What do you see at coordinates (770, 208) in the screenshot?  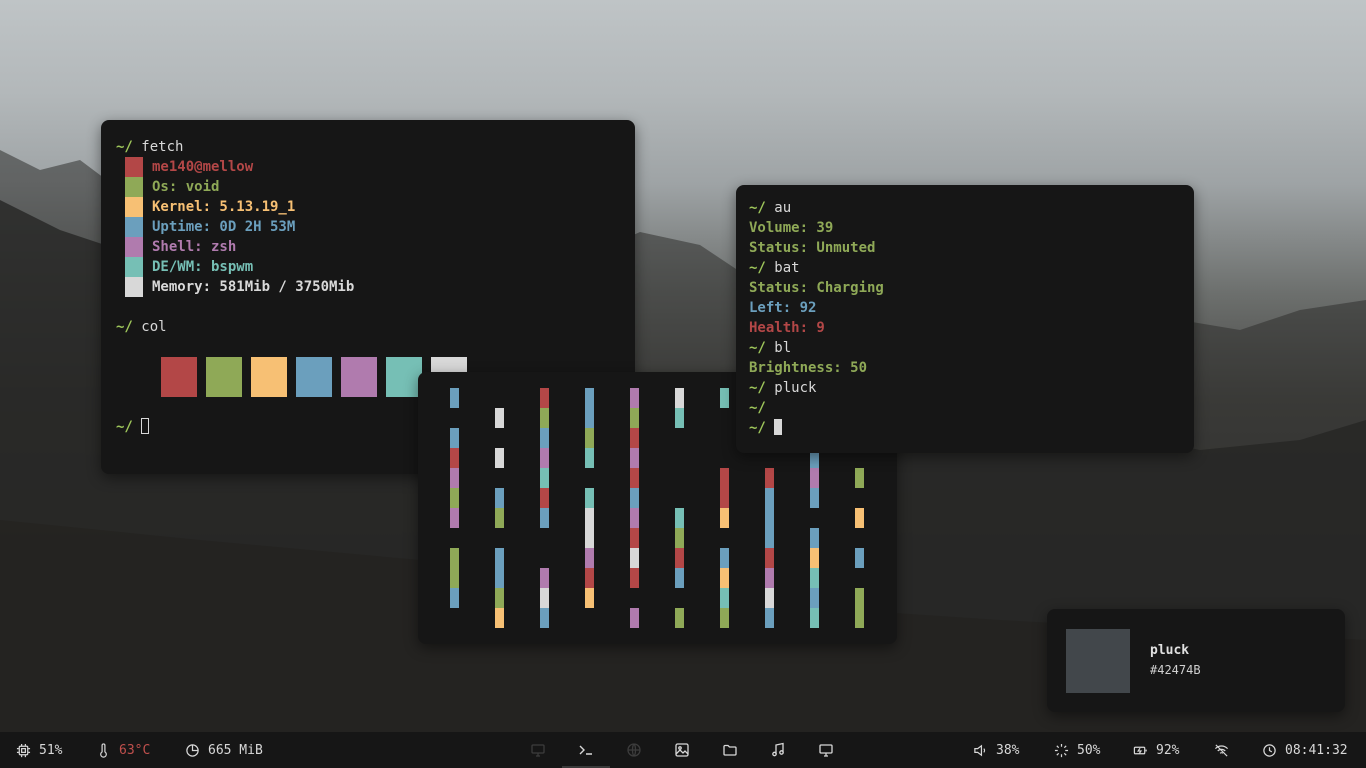 I see `prompt-line: ~/ au` at bounding box center [770, 208].